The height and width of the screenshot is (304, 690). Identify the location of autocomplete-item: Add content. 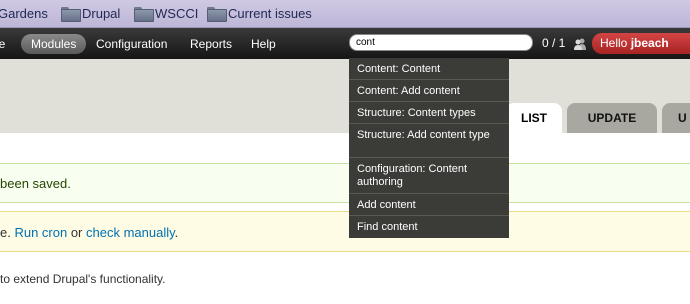
(429, 205).